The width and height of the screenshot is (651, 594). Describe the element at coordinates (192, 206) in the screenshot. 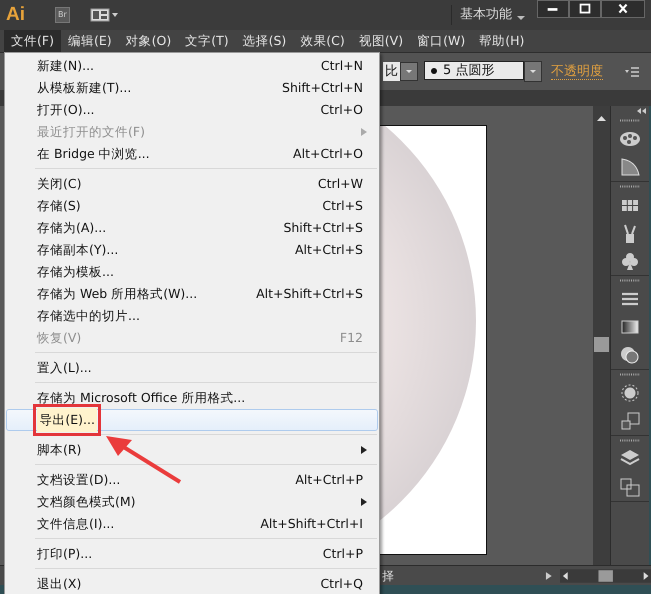

I see `menu-item: 存储(S) Ctrl+S` at that location.